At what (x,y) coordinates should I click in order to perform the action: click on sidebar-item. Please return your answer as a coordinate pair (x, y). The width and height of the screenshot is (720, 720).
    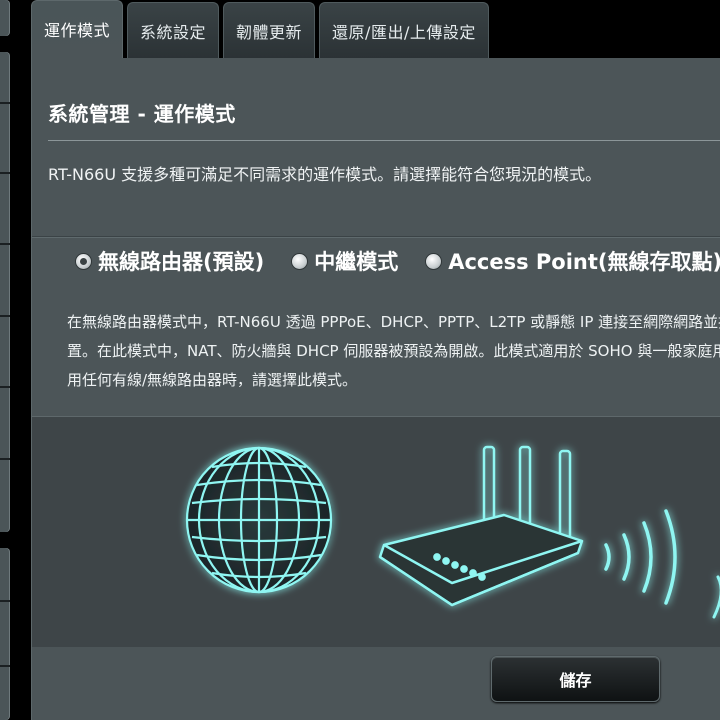
    Looking at the image, I should click on (5, 18).